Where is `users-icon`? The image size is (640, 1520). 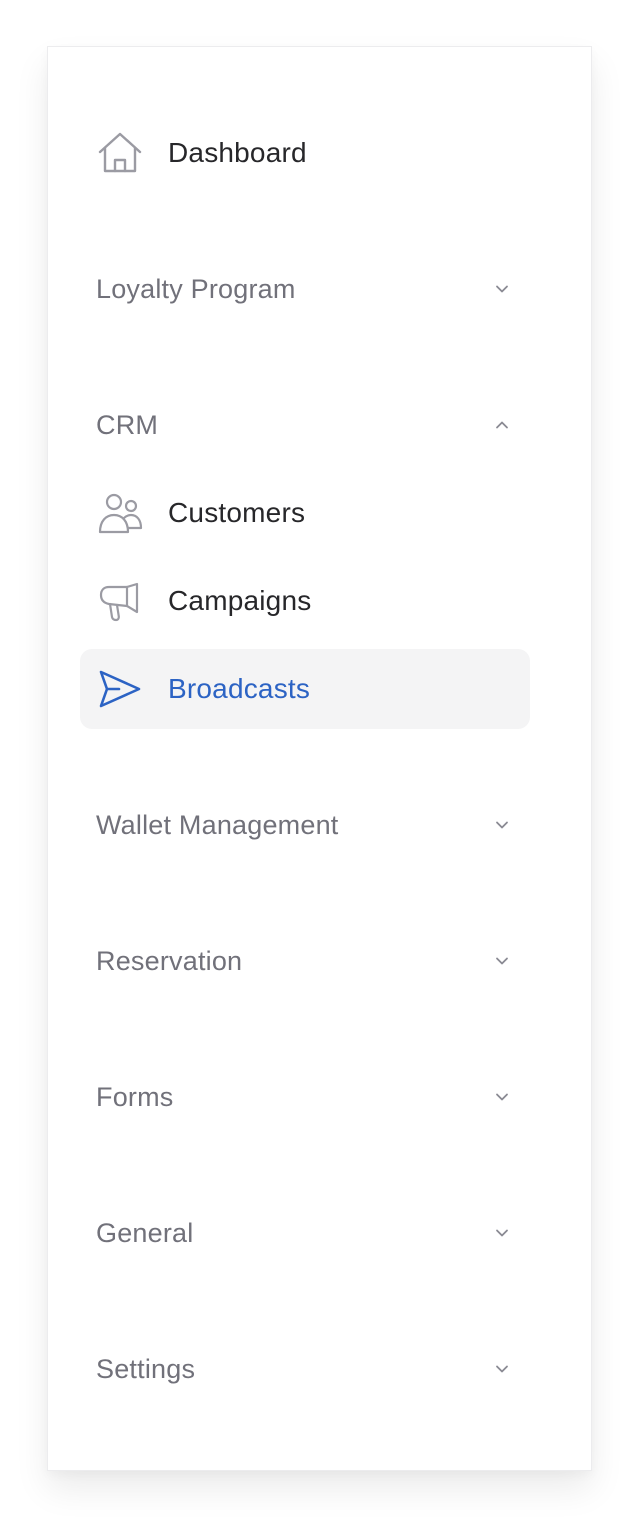 users-icon is located at coordinates (120, 513).